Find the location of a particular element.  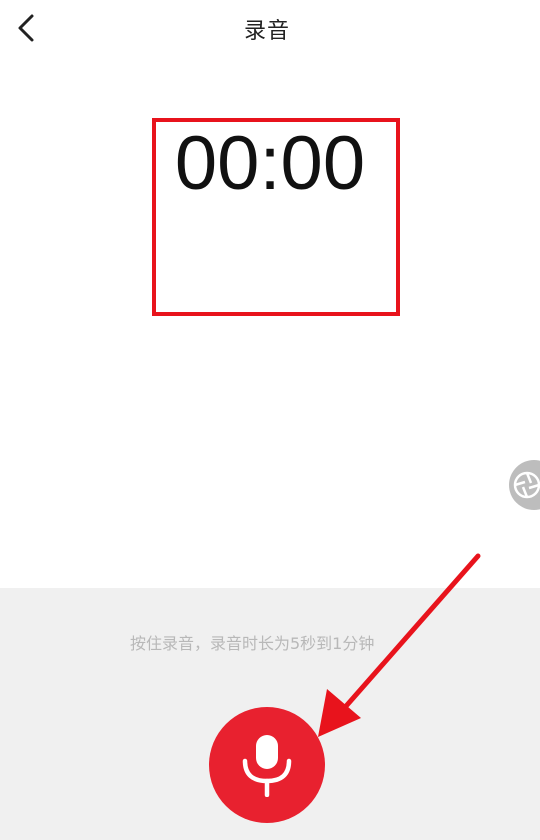

header-bar: 录音 is located at coordinates (270, 28).